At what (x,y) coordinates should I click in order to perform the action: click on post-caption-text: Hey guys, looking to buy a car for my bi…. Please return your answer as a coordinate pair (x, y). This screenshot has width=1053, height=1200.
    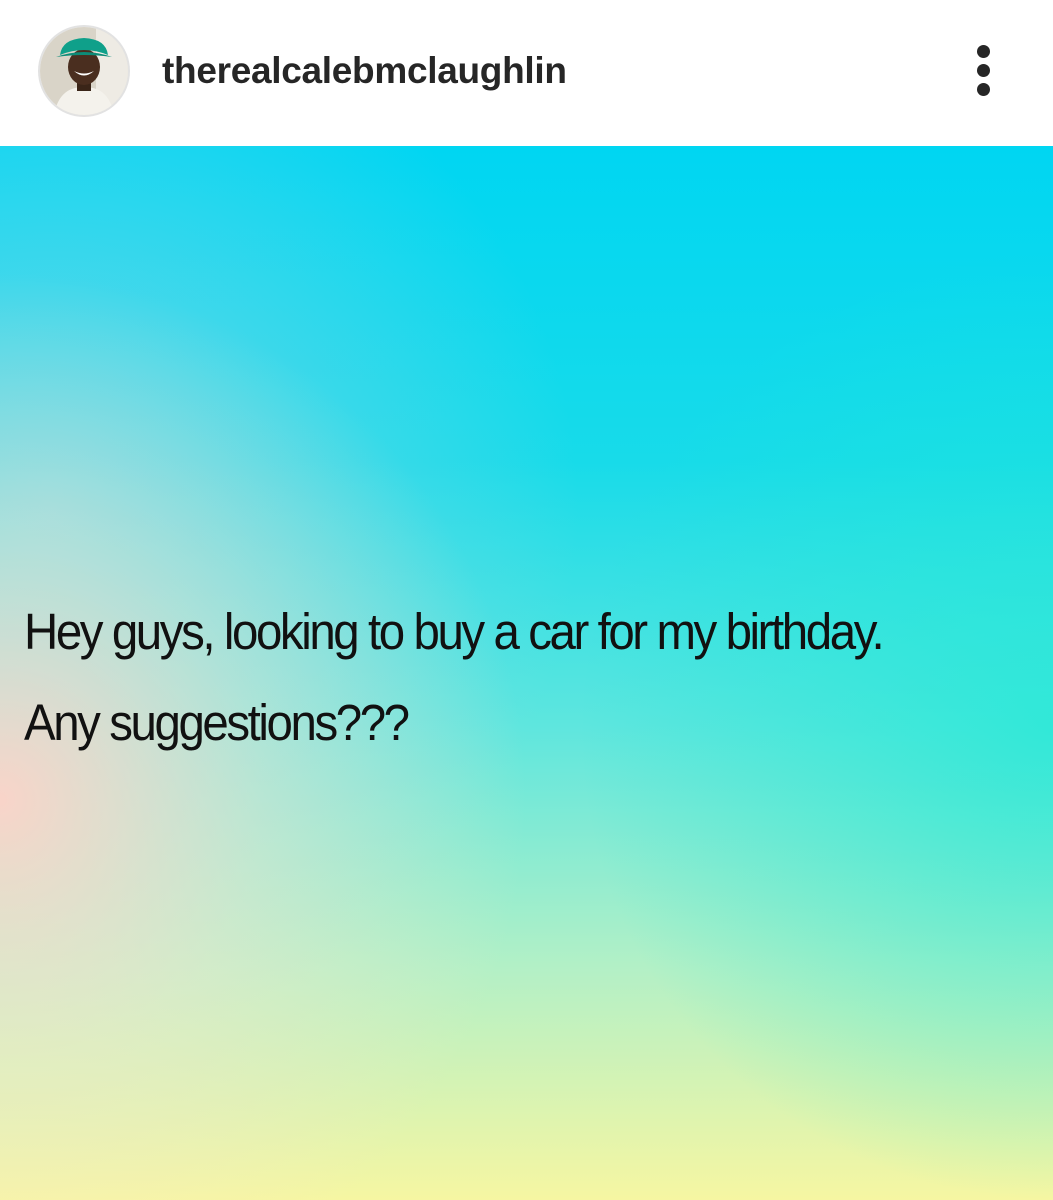
    Looking at the image, I should click on (500, 677).